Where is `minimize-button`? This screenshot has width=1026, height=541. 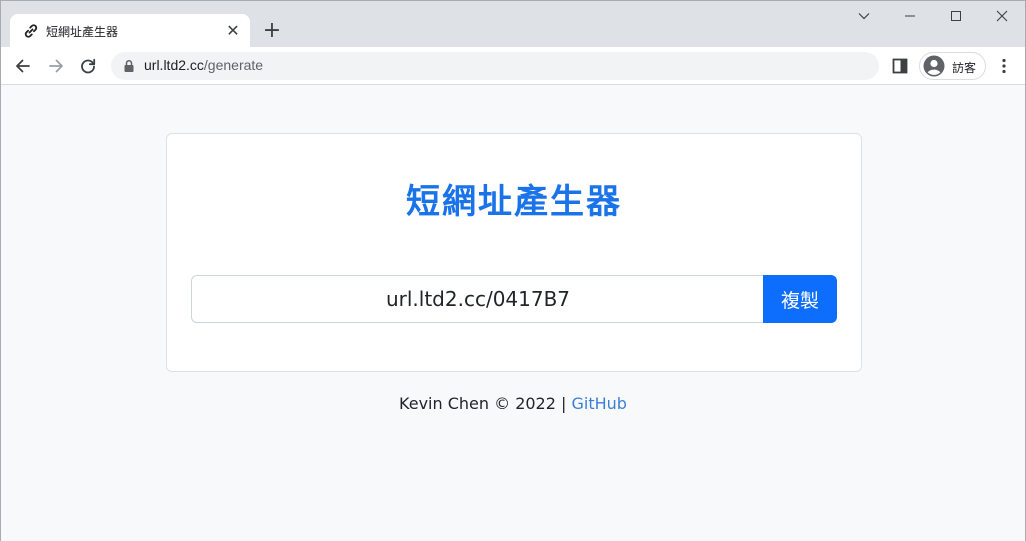 minimize-button is located at coordinates (910, 16).